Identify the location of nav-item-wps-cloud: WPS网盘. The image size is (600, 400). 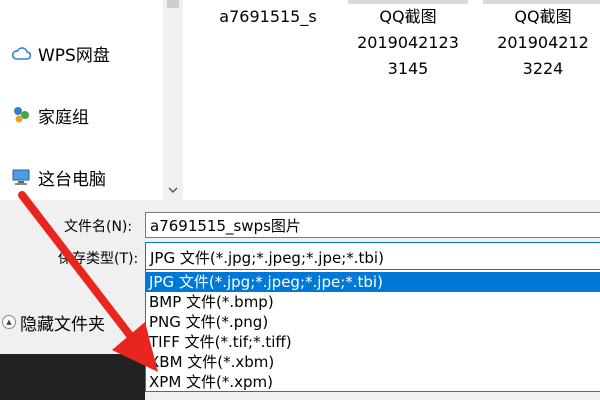
(60, 53).